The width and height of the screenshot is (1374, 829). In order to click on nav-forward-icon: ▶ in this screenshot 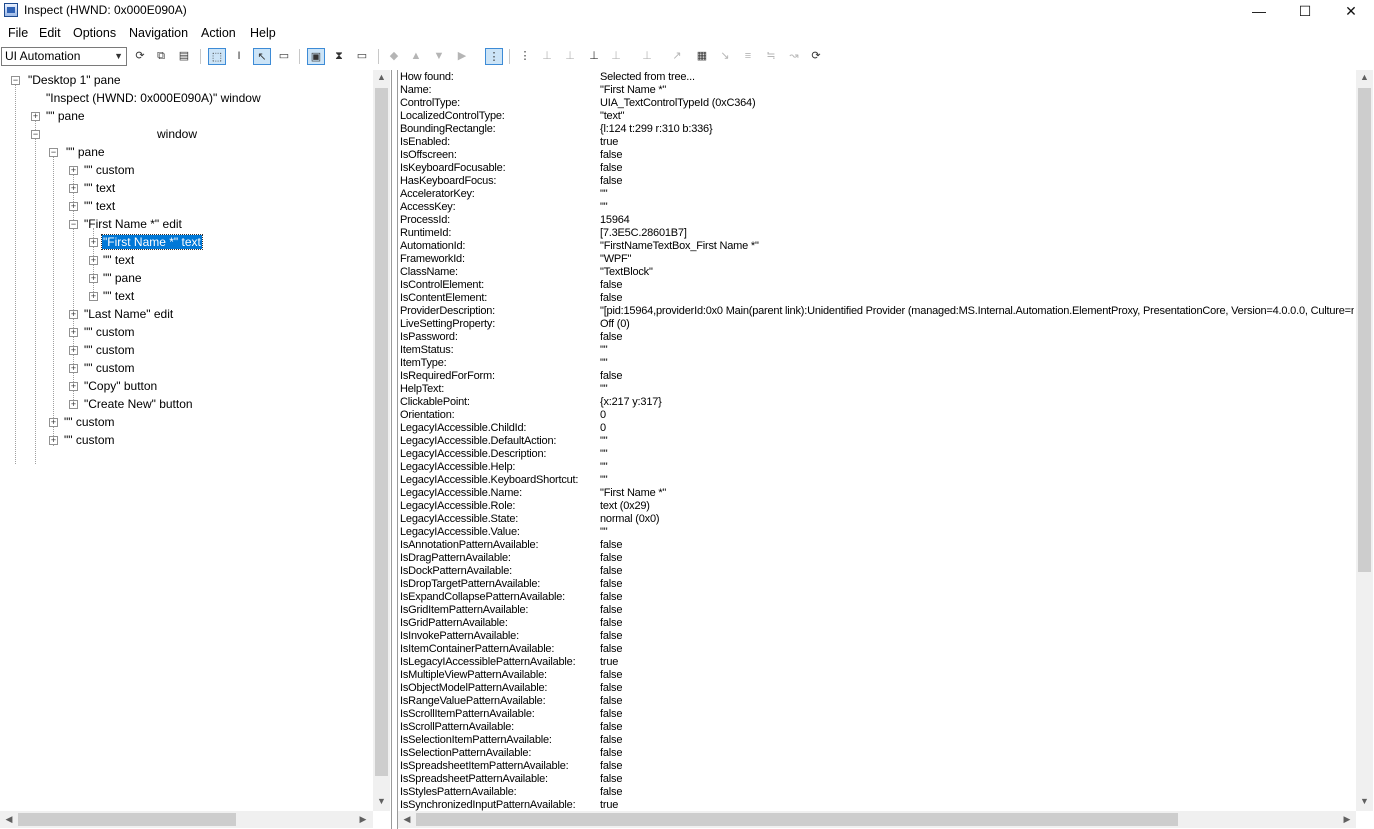, I will do `click(462, 56)`.